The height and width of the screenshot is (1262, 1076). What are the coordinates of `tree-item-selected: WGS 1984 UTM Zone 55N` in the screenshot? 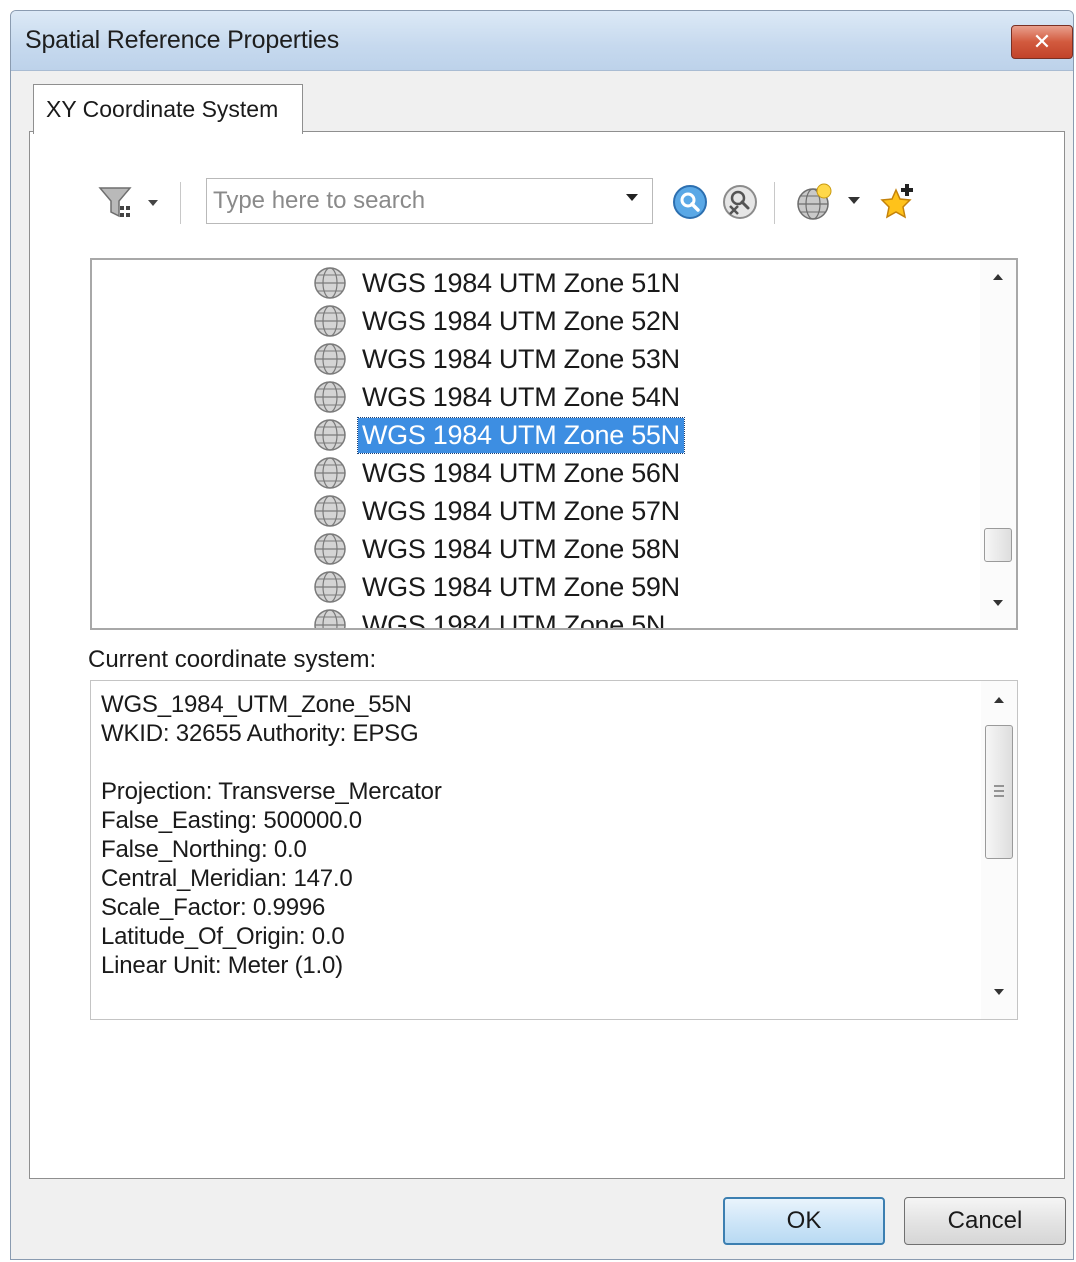 It's located at (498, 435).